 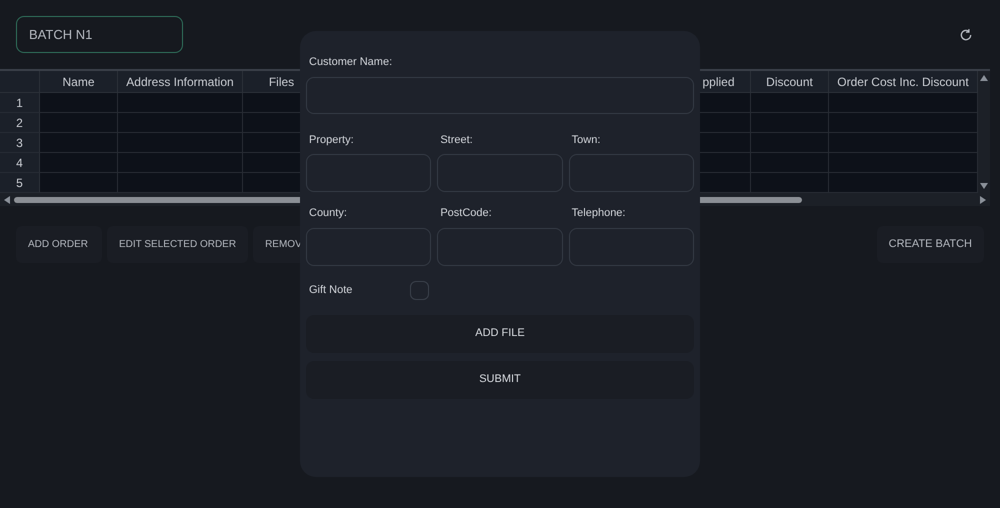 I want to click on batch-name-field: BATCH N1, so click(x=99, y=34).